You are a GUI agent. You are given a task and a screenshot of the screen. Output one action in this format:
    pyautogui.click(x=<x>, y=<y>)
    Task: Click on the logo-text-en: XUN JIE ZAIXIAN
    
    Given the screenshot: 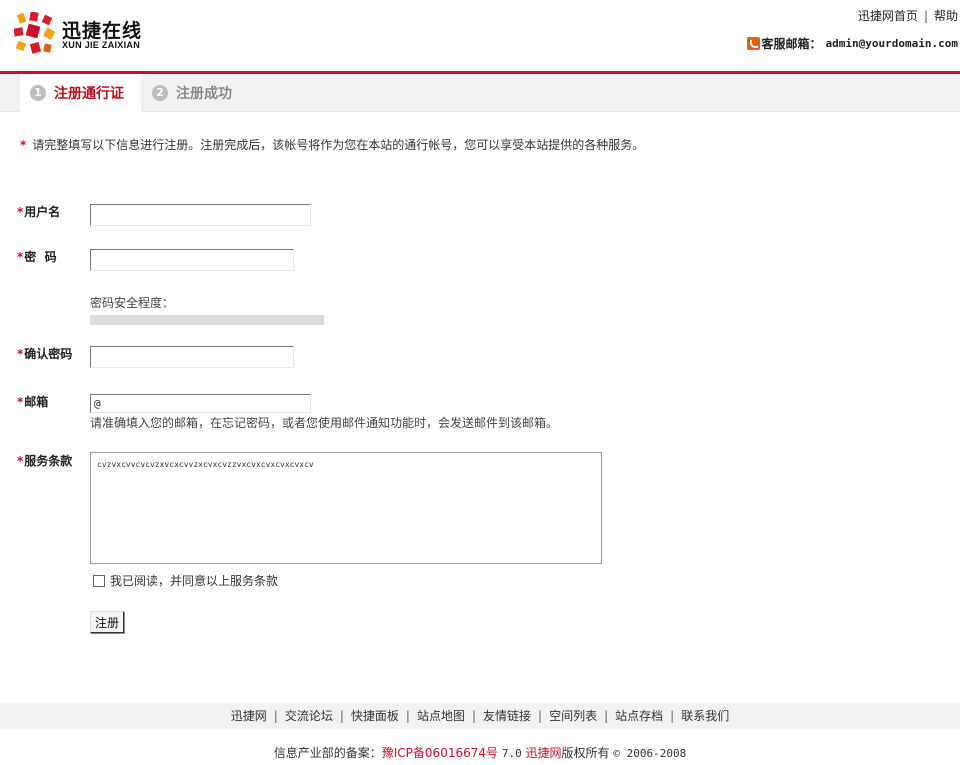 What is the action you would take?
    pyautogui.click(x=101, y=45)
    